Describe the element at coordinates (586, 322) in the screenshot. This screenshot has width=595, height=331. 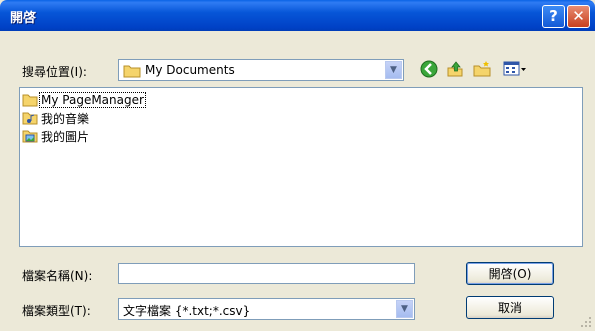
I see `resize-grip-icon` at that location.